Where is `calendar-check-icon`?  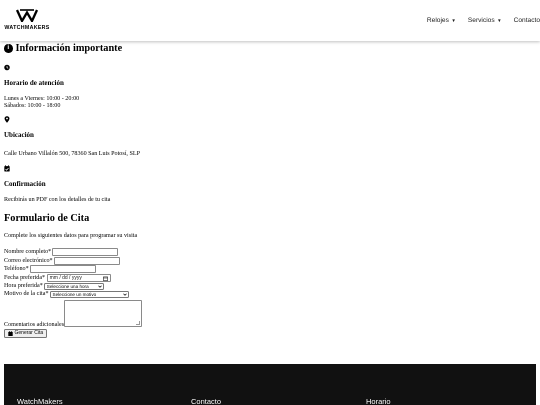 calendar-check-icon is located at coordinates (7, 168).